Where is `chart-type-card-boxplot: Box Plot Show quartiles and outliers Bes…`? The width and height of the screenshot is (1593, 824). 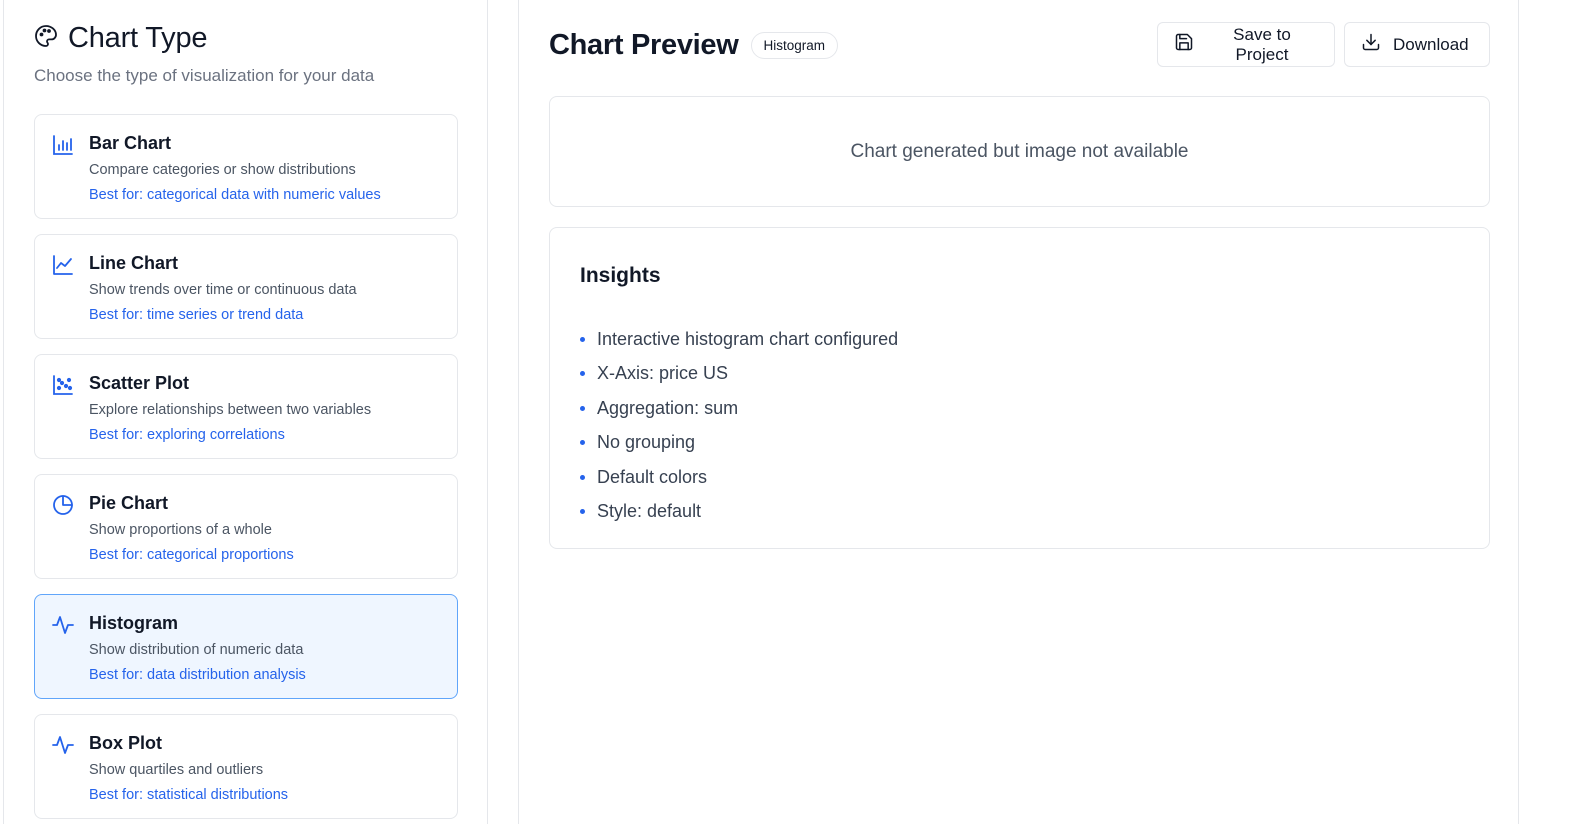 chart-type-card-boxplot: Box Plot Show quartiles and outliers Bes… is located at coordinates (246, 766).